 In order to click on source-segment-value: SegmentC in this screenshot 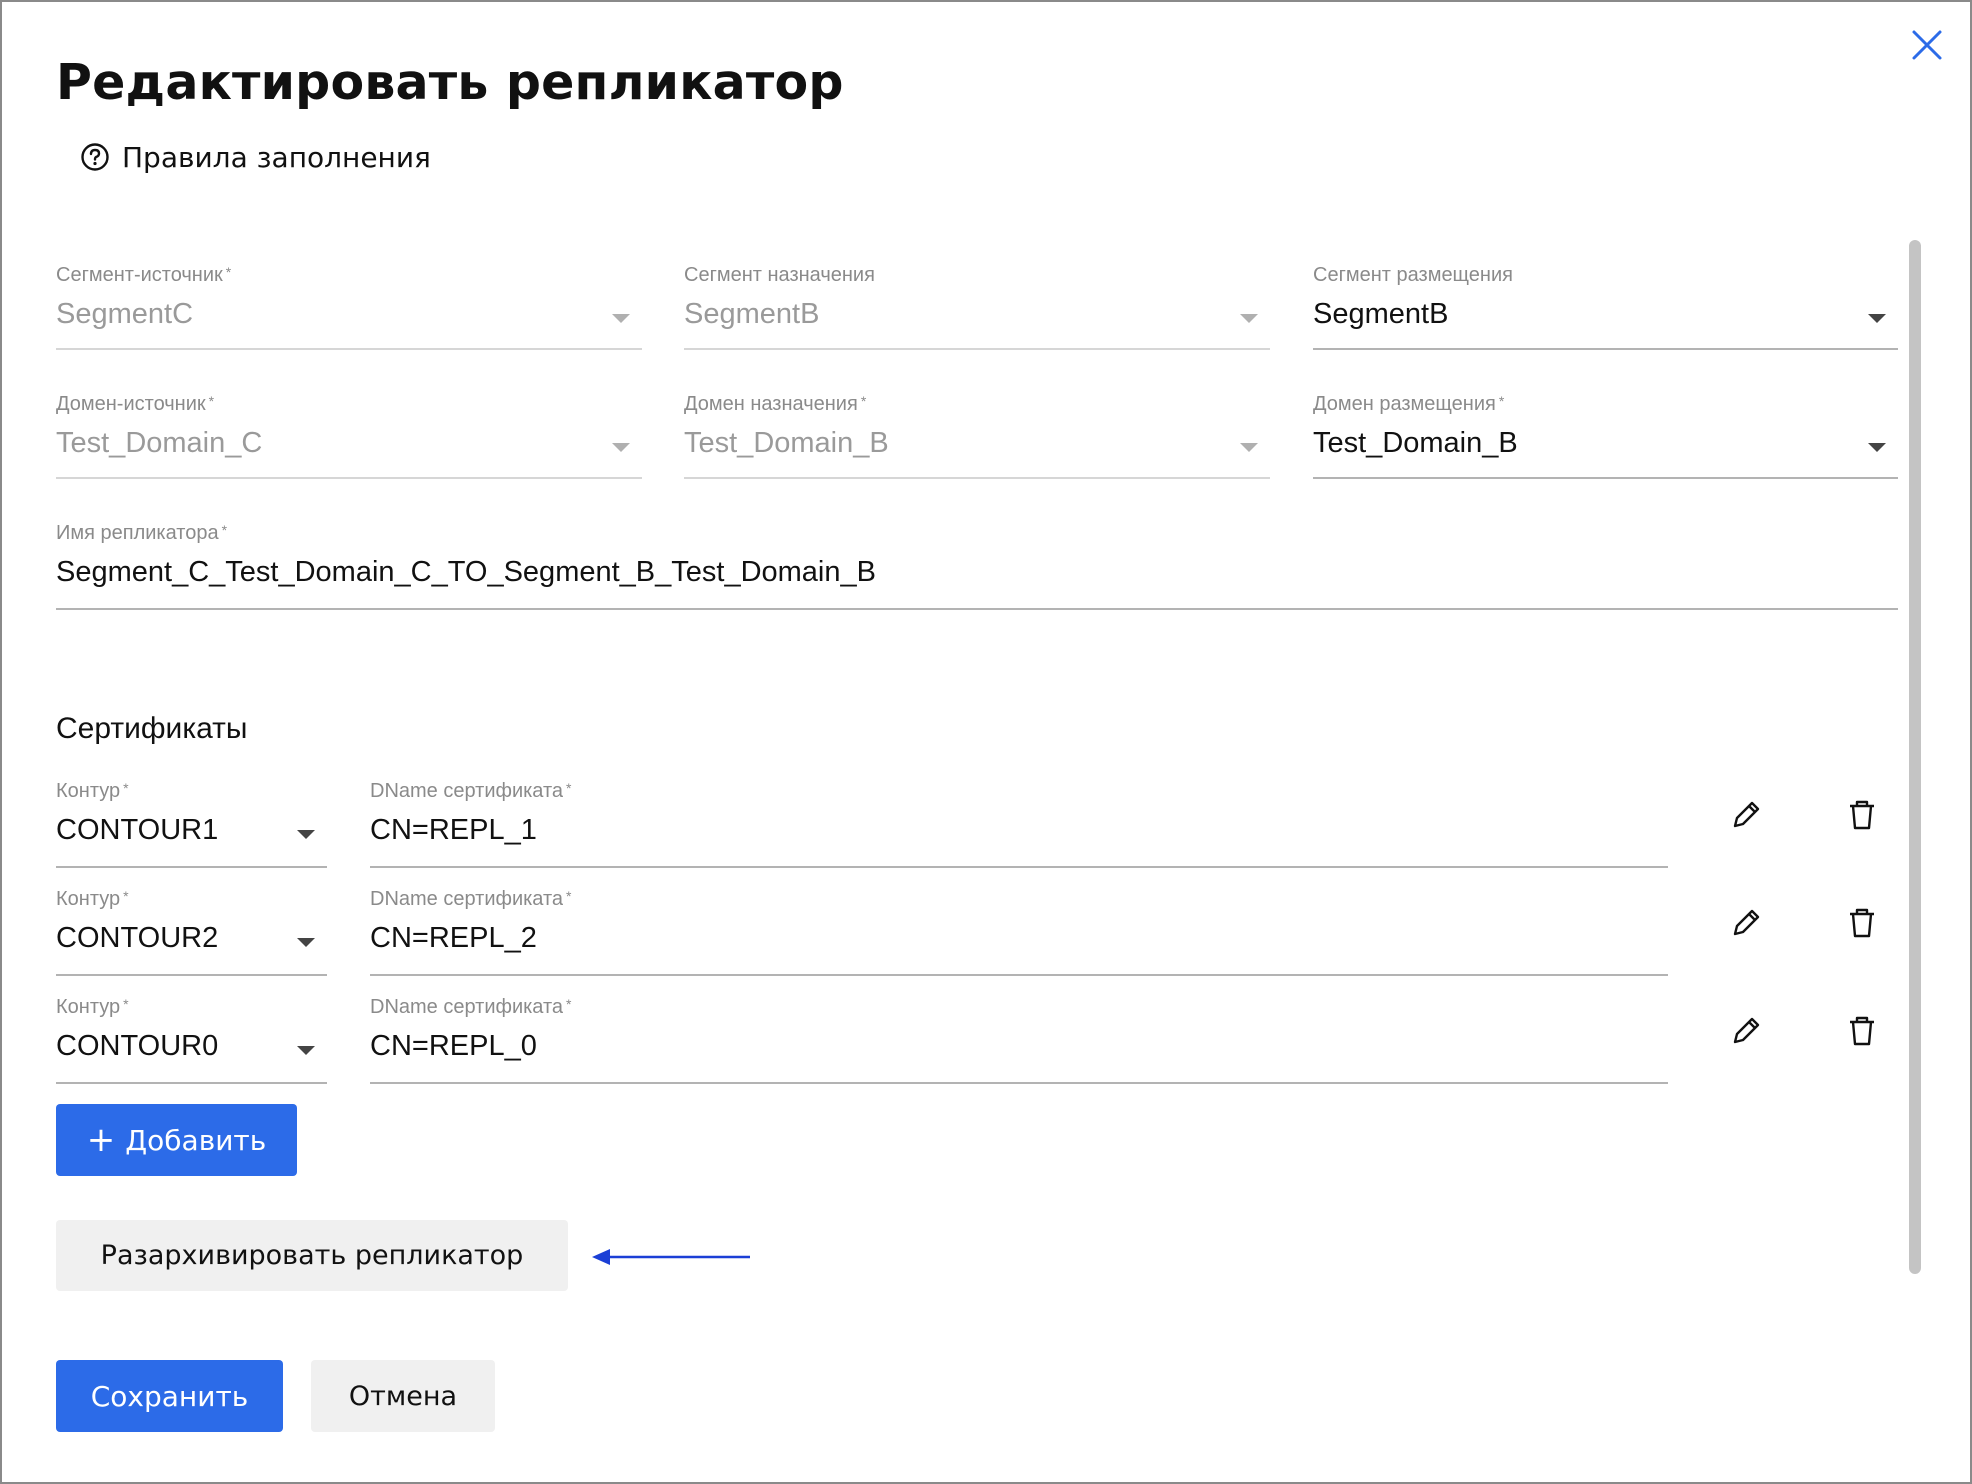, I will do `click(125, 314)`.